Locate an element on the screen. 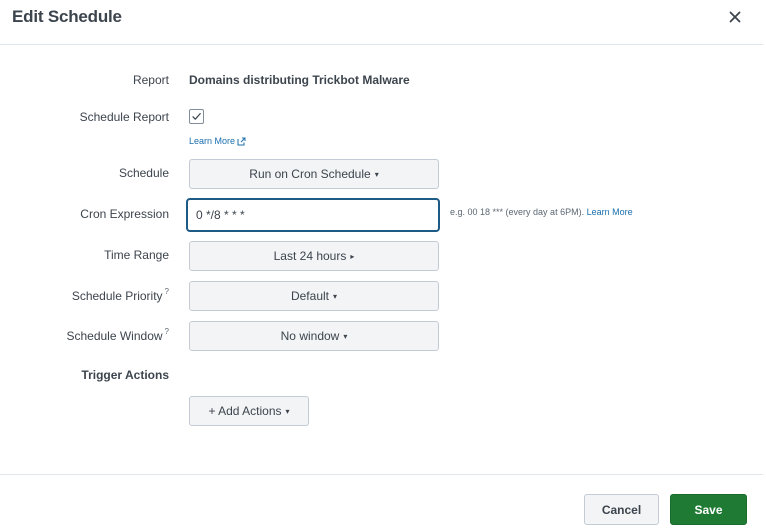 The height and width of the screenshot is (528, 766). schedule-priority-label: Schedule Priority? is located at coordinates (120, 295).